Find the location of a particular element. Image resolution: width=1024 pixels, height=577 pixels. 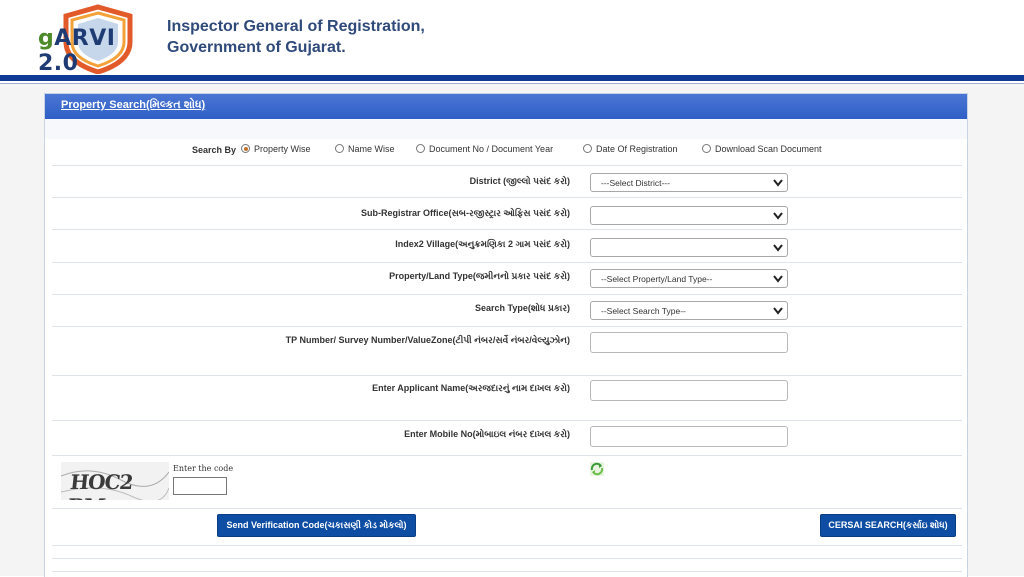

radio-label: Date Of Registration is located at coordinates (637, 149).